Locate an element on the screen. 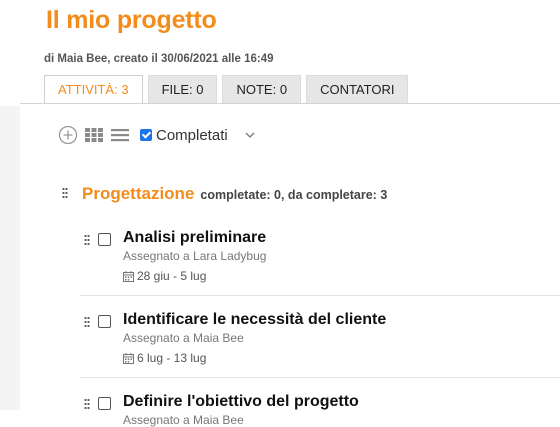 This screenshot has width=560, height=427. tab-counters: CONTATORI is located at coordinates (357, 89).